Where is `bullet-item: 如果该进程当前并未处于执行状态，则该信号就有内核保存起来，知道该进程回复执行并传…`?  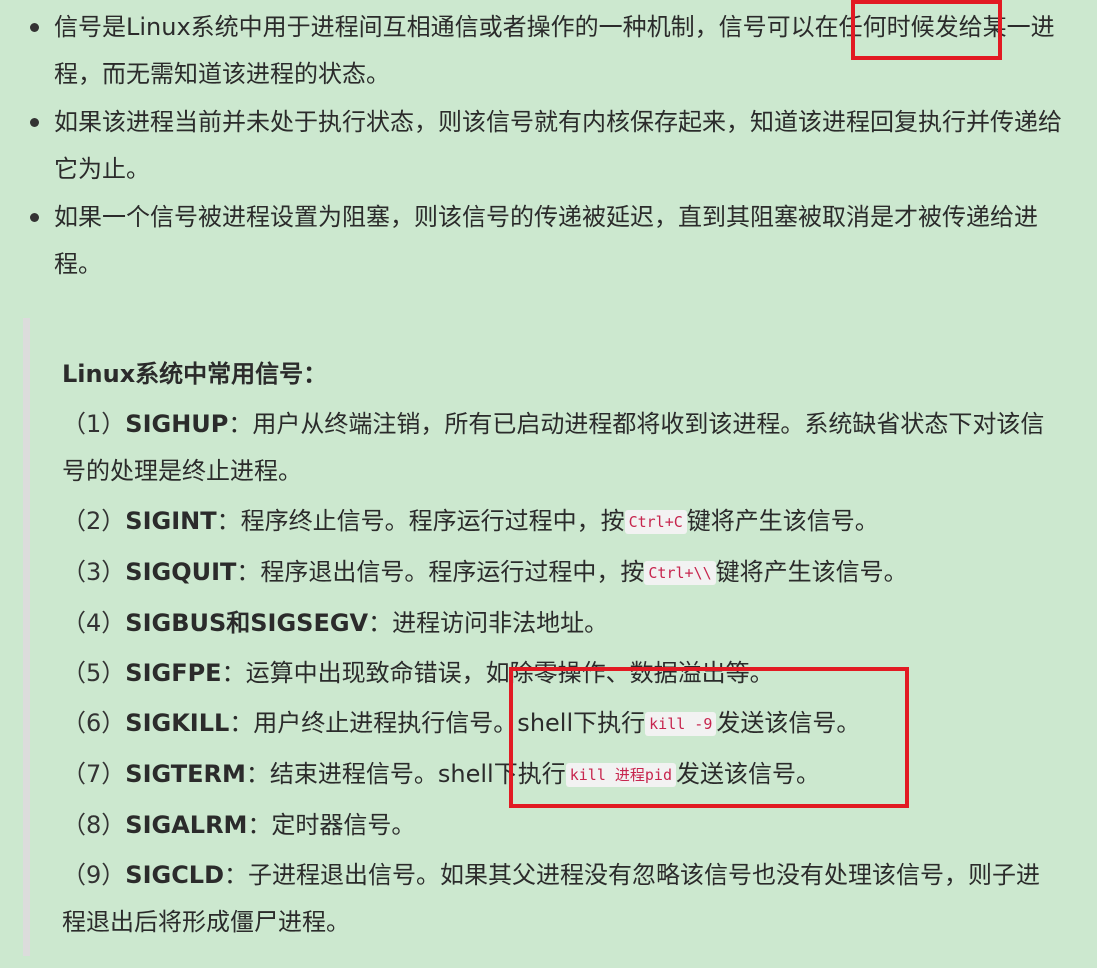 bullet-item: 如果该进程当前并未处于执行状态，则该信号就有内核保存起来，知道该进程回复执行并传… is located at coordinates (547, 146).